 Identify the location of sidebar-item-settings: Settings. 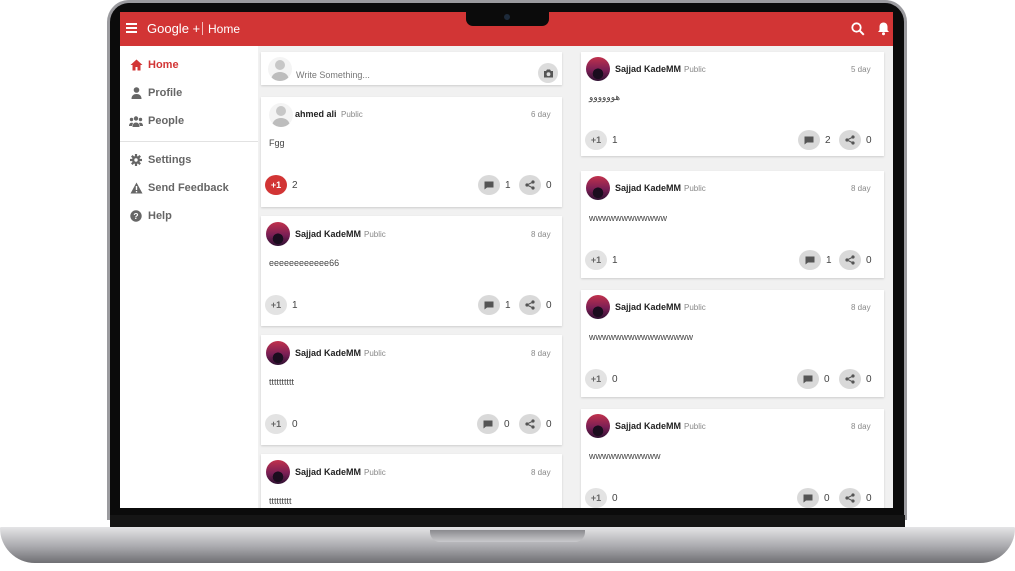
(160, 160).